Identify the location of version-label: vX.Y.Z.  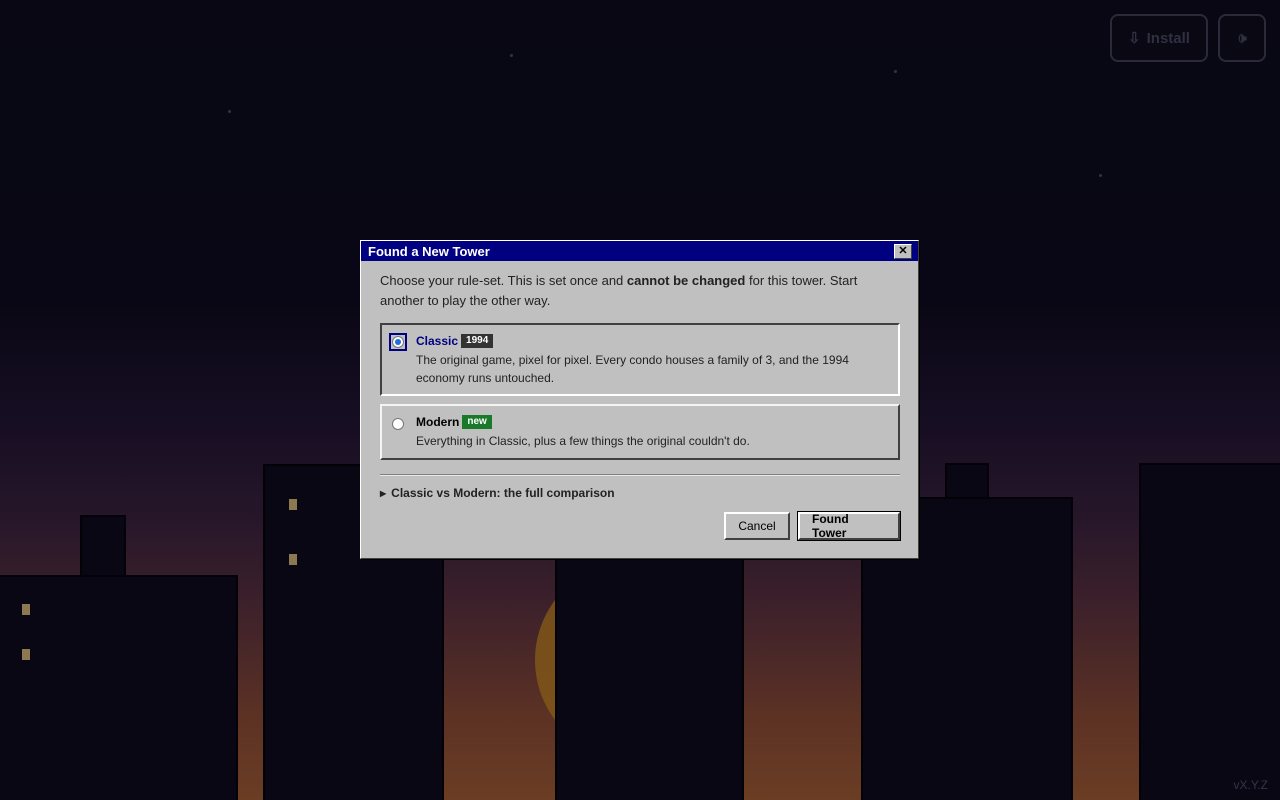
(1250, 785).